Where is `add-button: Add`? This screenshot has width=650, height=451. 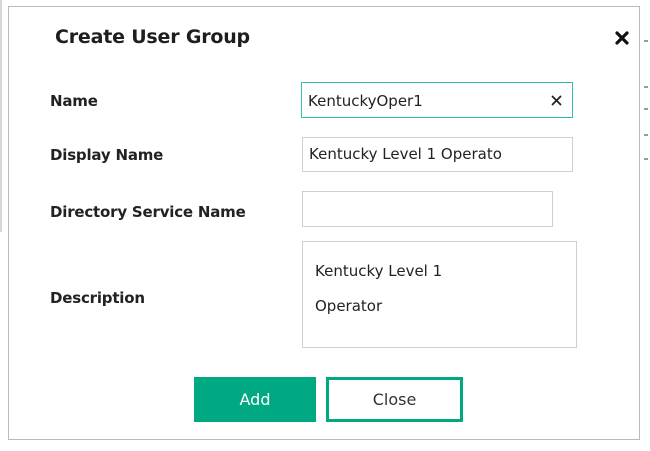 add-button: Add is located at coordinates (255, 399).